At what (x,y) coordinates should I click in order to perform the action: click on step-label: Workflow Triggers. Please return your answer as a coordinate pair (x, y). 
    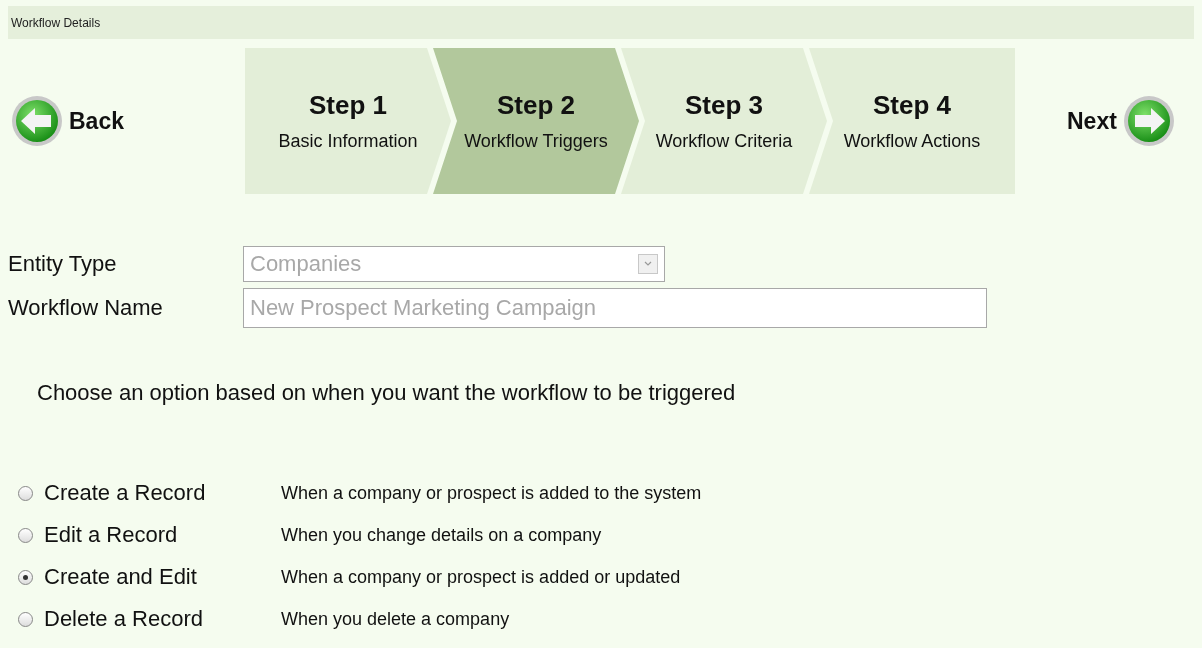
    Looking at the image, I should click on (536, 141).